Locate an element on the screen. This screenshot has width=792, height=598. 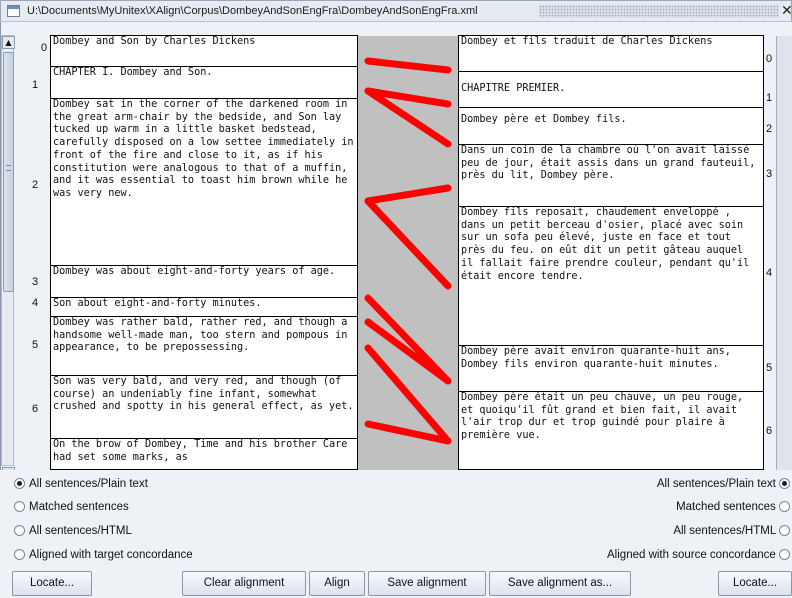
target-option-plain: All sentences/Plain text is located at coordinates (721, 487).